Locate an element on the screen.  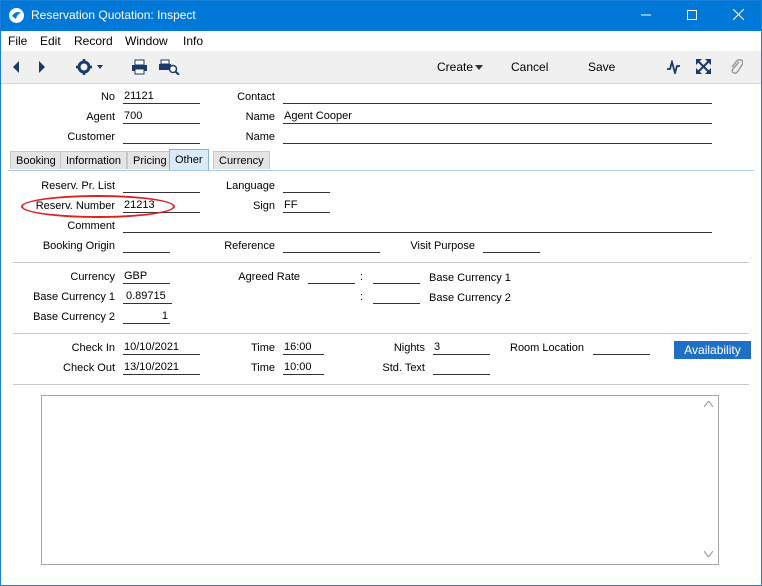
rate-colon-2: : is located at coordinates (362, 297).